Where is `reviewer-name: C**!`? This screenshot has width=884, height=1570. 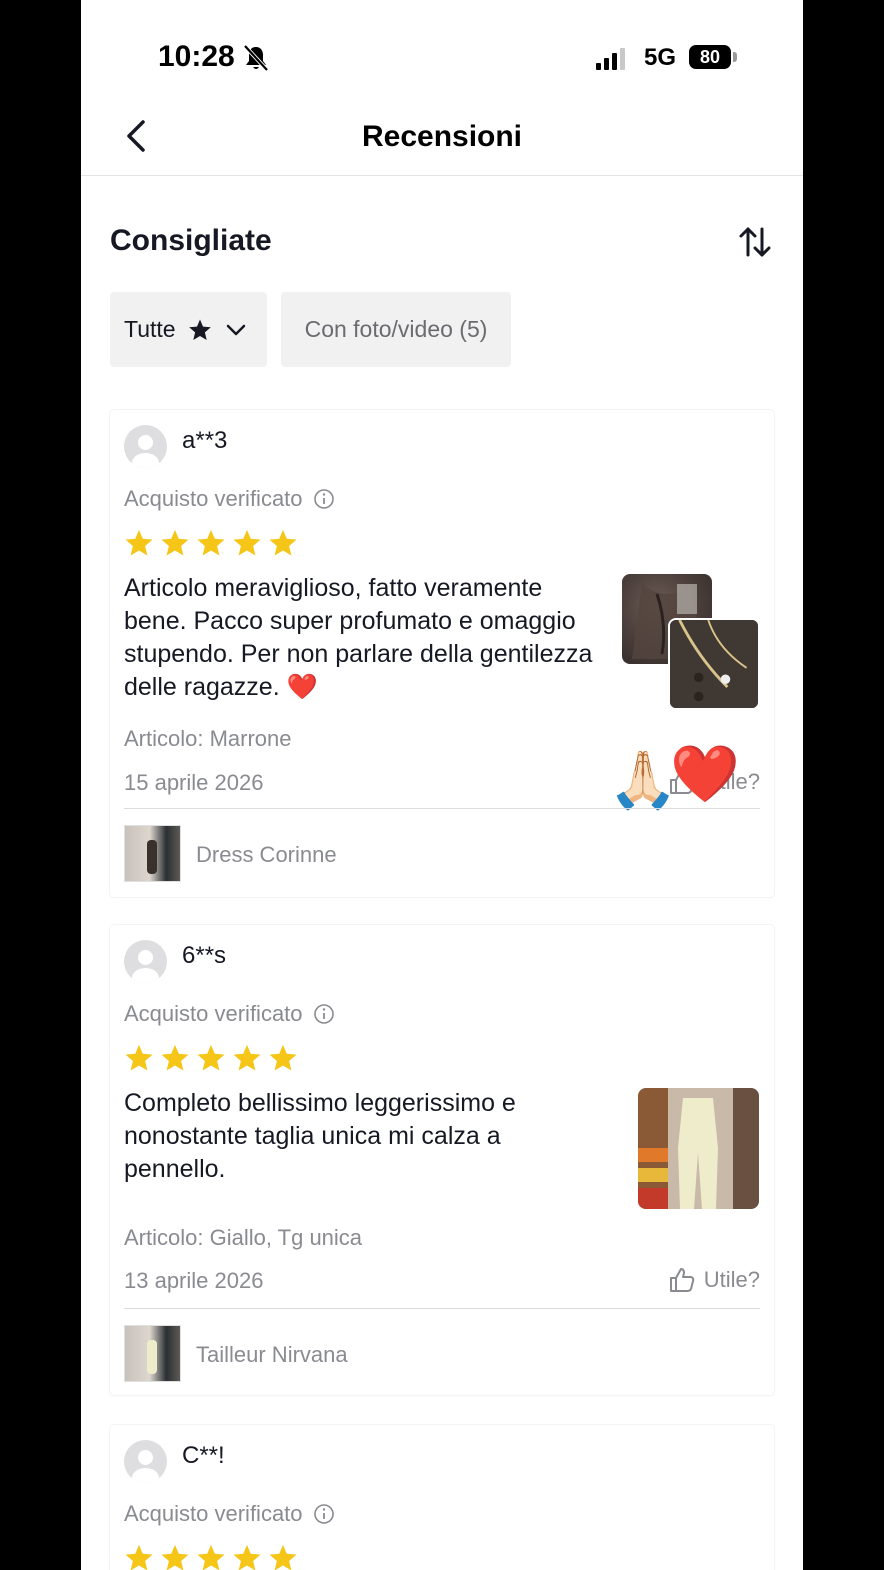
reviewer-name: C**! is located at coordinates (203, 1455).